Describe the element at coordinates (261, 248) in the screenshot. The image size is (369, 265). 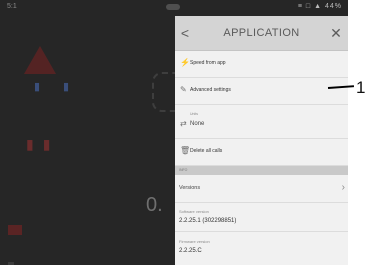
I see `firmware-version-item: Firmware version 2.2.25.C` at that location.